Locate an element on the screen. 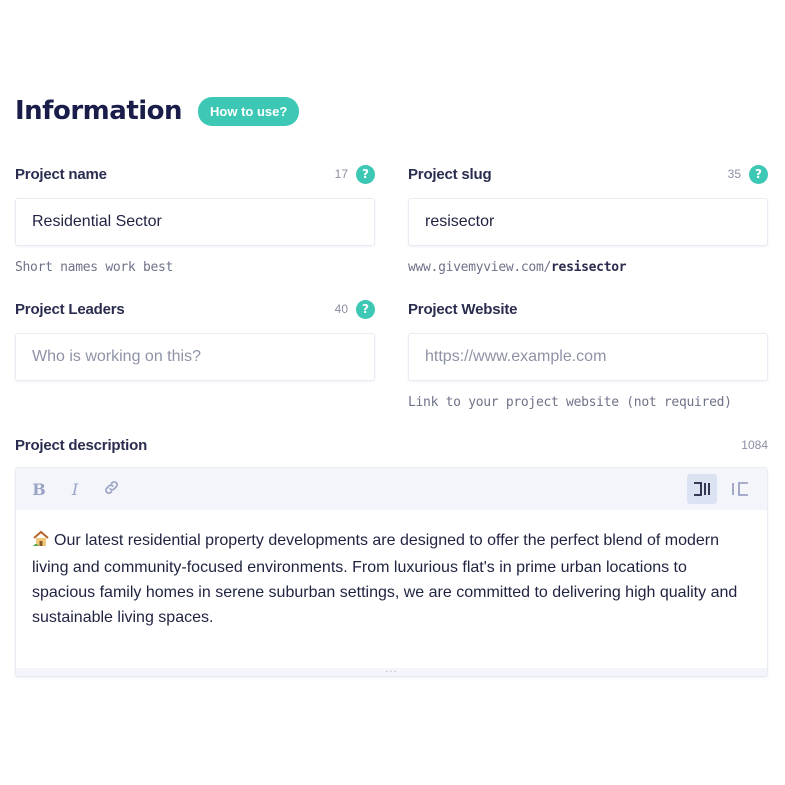 This screenshot has height=785, width=785. project-name-field: Project name 17 ? Short names work best is located at coordinates (195, 219).